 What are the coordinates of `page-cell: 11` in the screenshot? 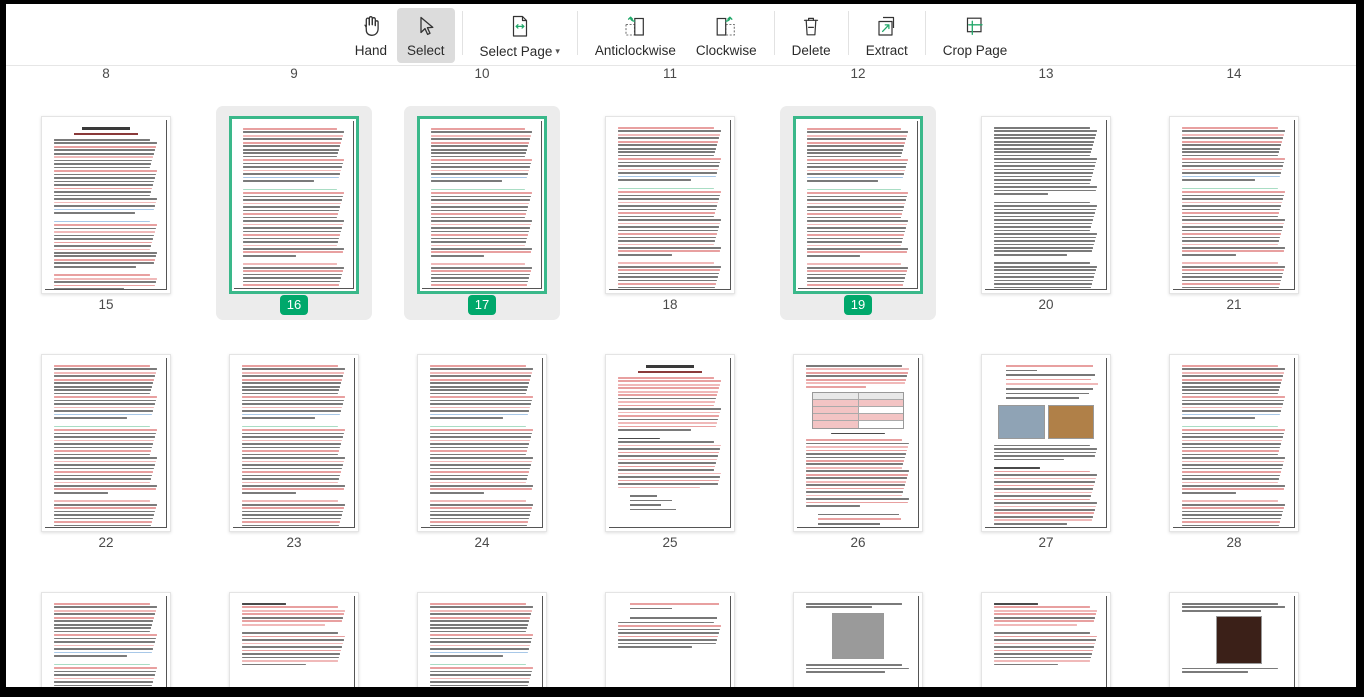 It's located at (670, 74).